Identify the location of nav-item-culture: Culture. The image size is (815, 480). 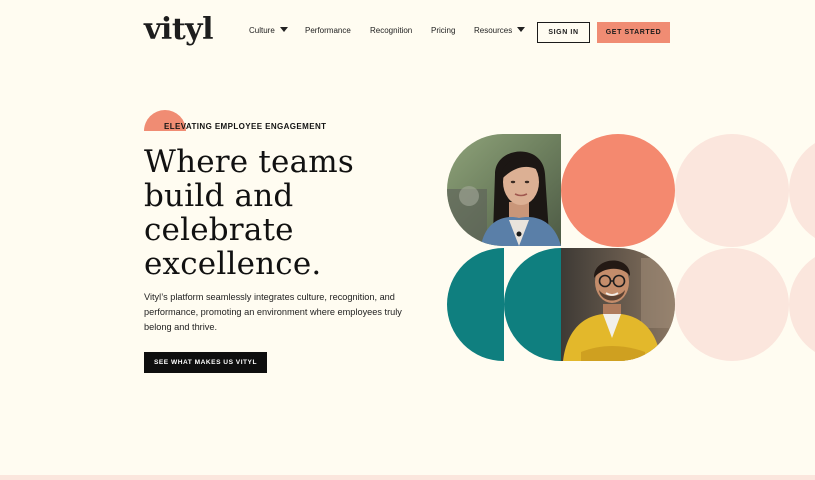
(268, 31).